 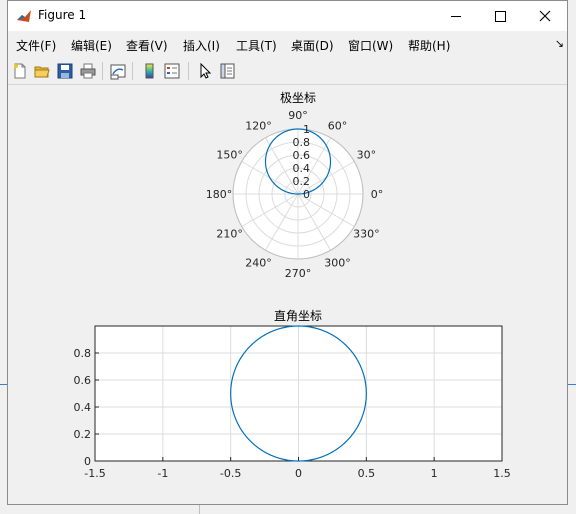 What do you see at coordinates (298, 473) in the screenshot?
I see `cartesian-x-tick-label: 0` at bounding box center [298, 473].